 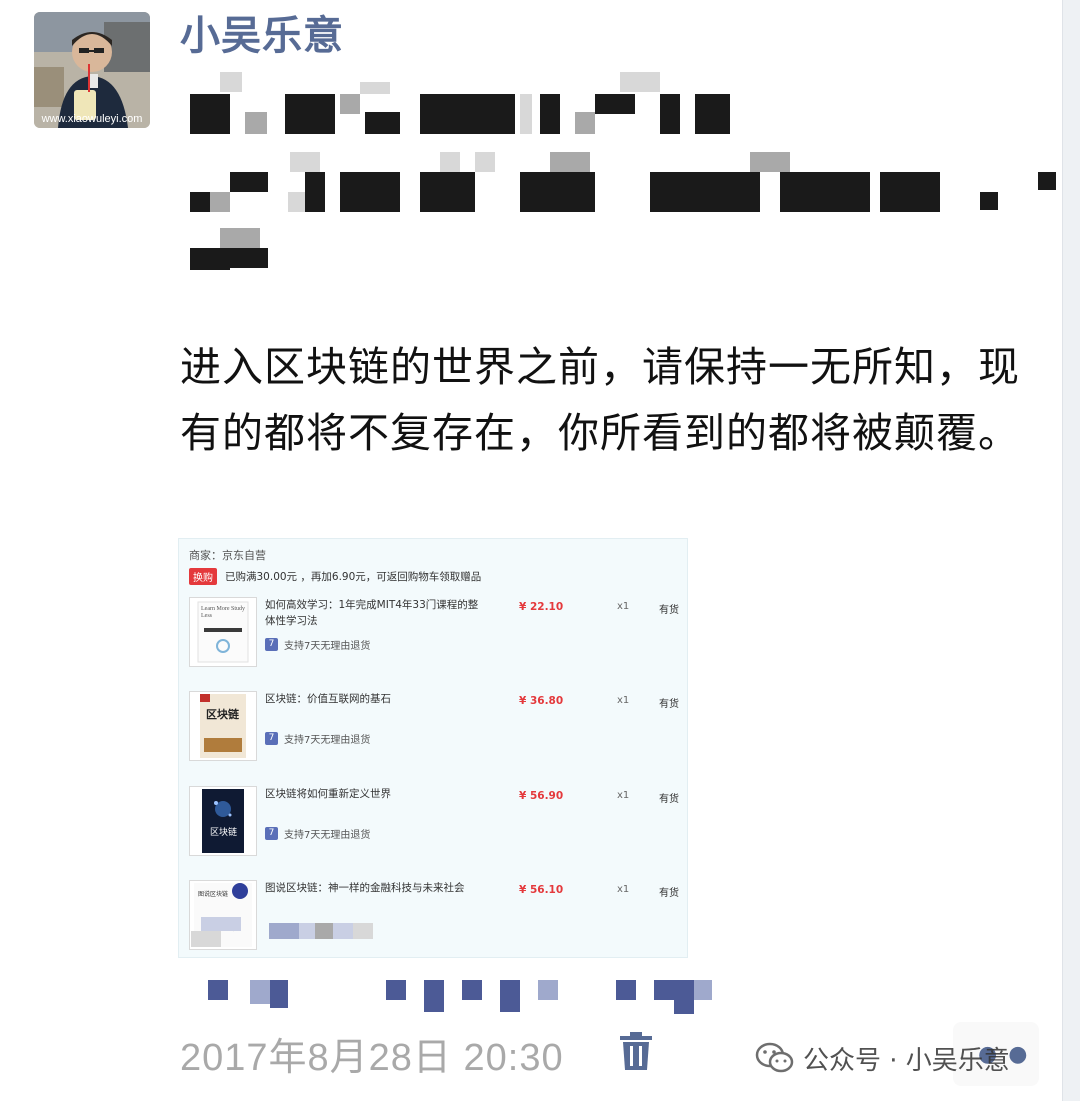 I want to click on avatar-caption: www.xiaowuleyi.com, so click(x=92, y=119).